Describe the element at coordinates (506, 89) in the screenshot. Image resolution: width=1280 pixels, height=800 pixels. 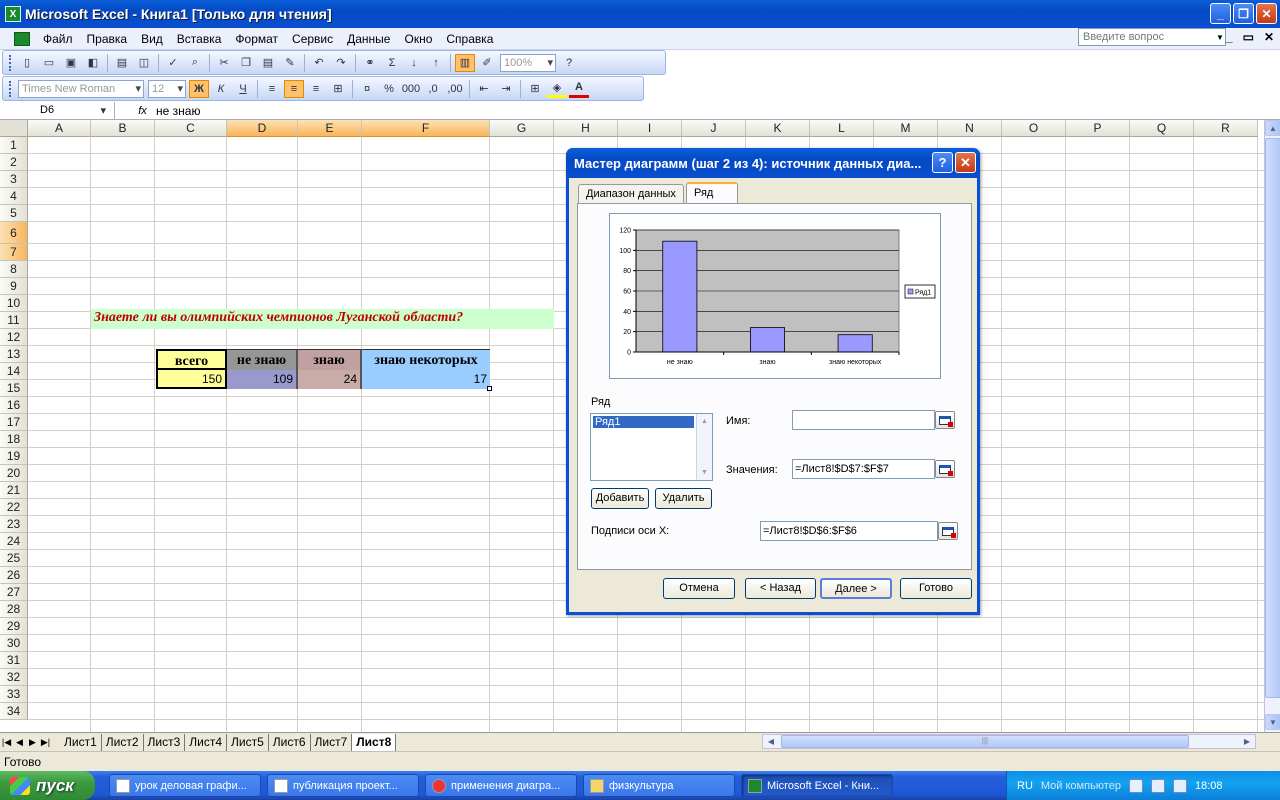
I see `increase-indent-icon: ⇥` at that location.